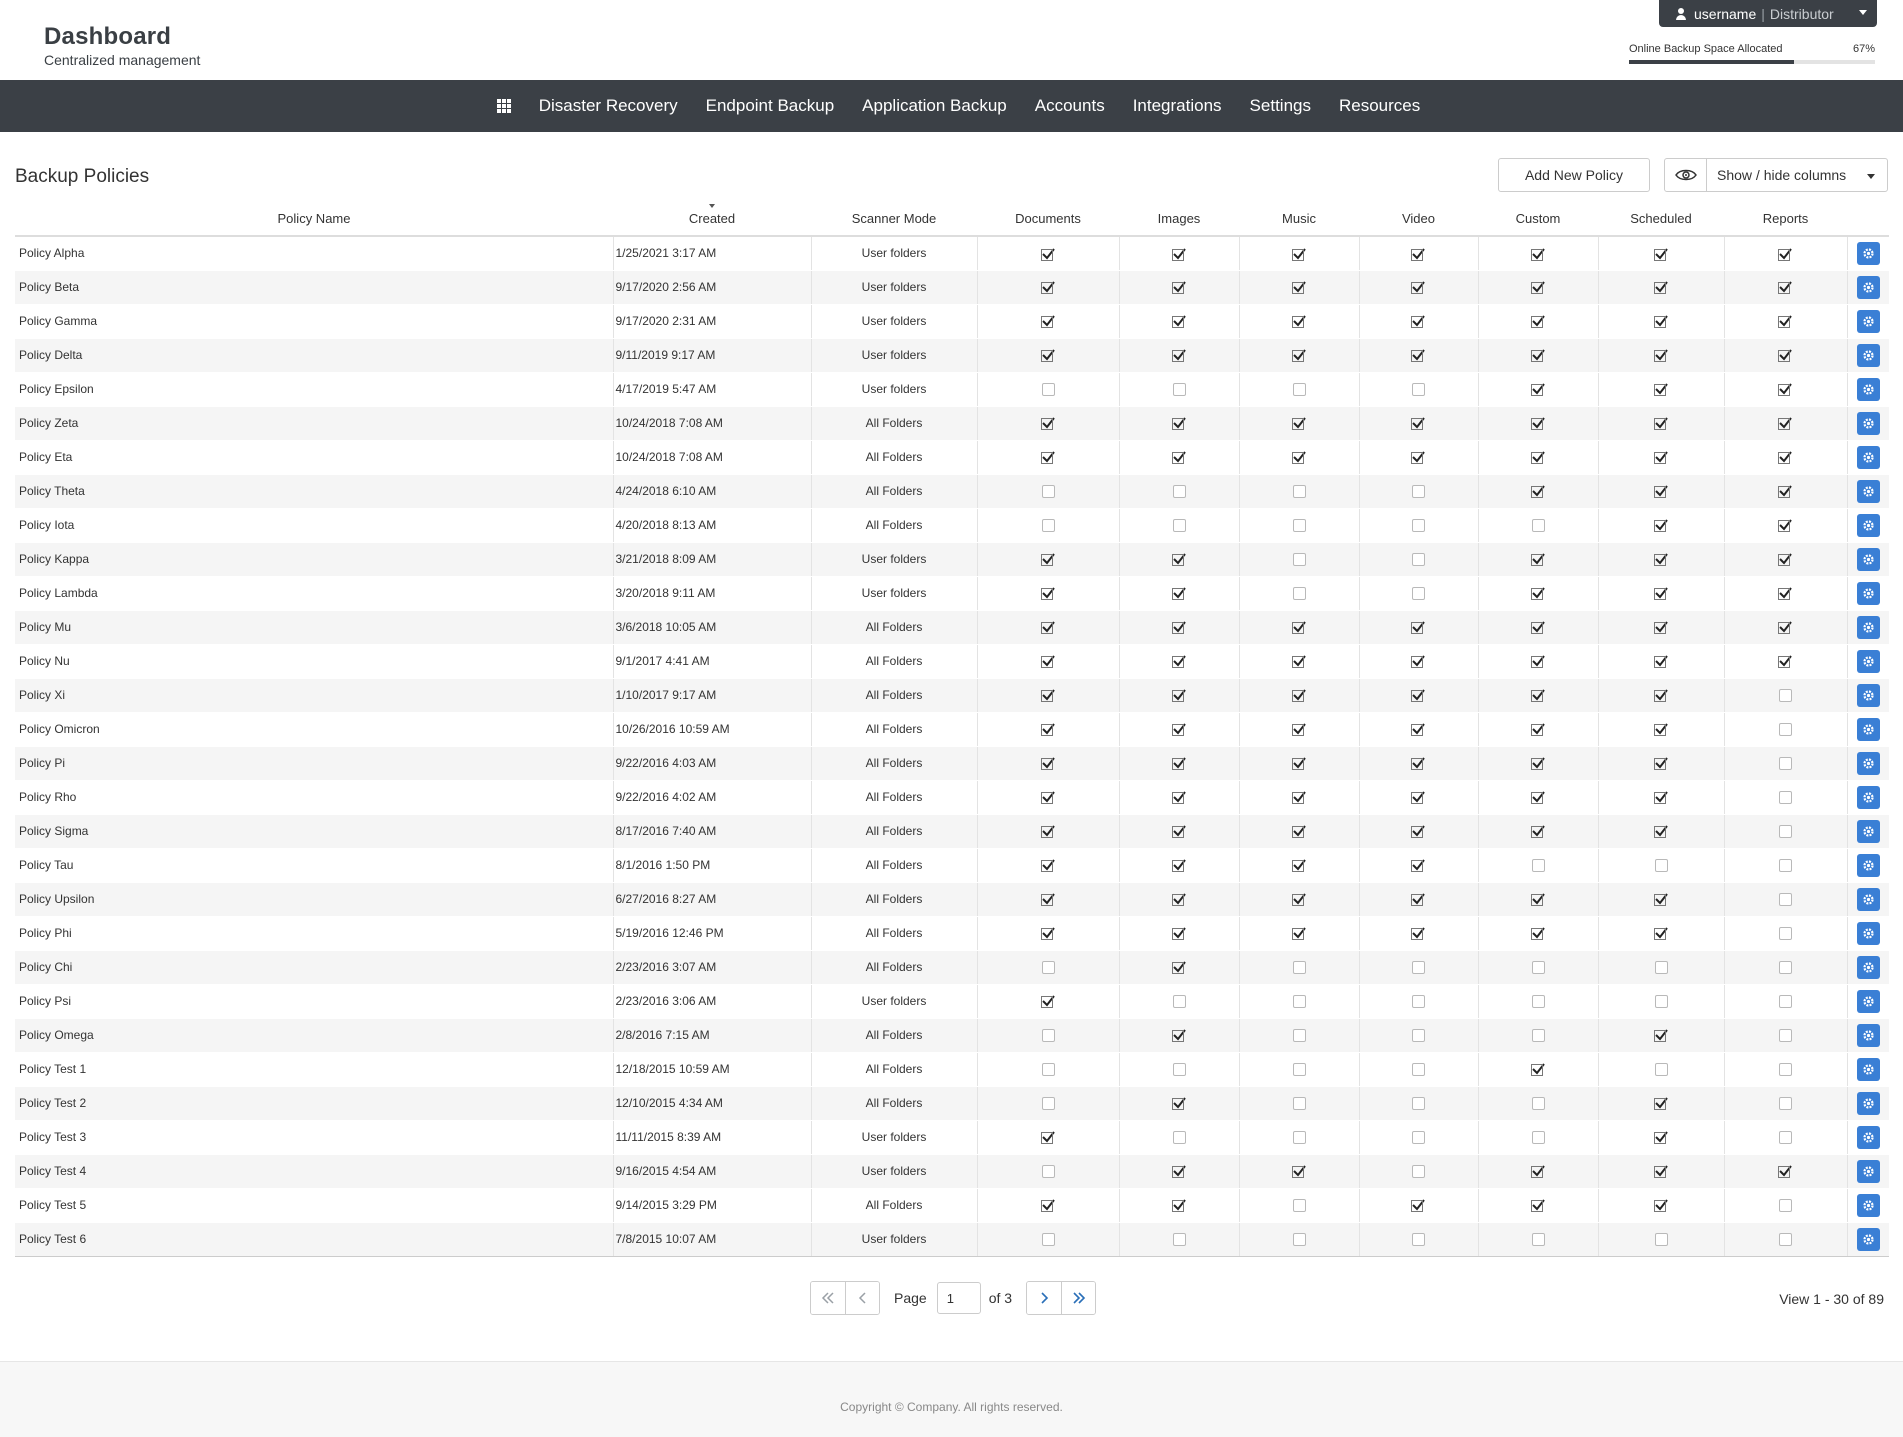 This screenshot has height=1437, width=1903. What do you see at coordinates (862, 1298) in the screenshot?
I see `prev-page-button` at bounding box center [862, 1298].